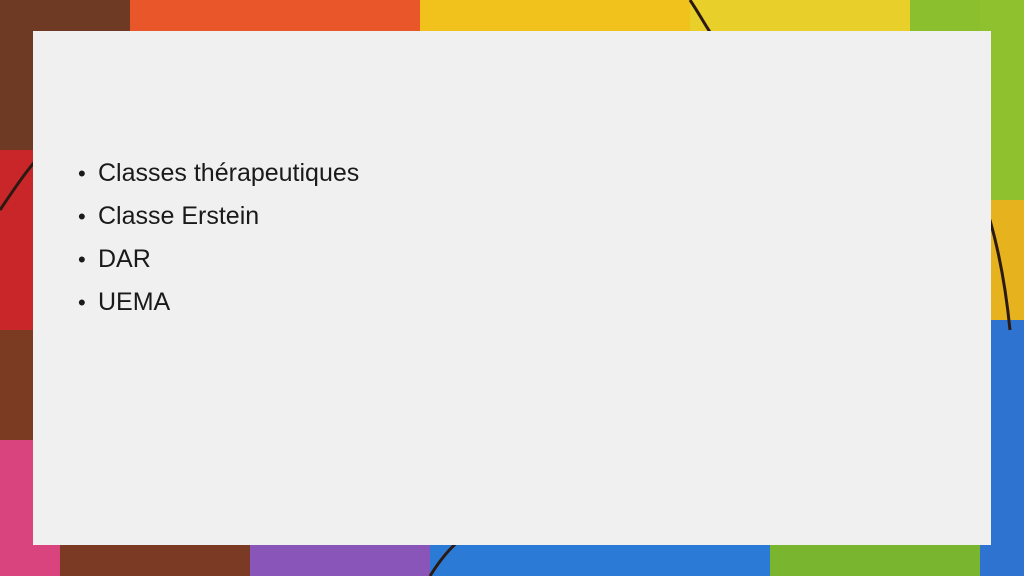 This screenshot has width=1024, height=576. I want to click on bullet-text: UEMA, so click(134, 302).